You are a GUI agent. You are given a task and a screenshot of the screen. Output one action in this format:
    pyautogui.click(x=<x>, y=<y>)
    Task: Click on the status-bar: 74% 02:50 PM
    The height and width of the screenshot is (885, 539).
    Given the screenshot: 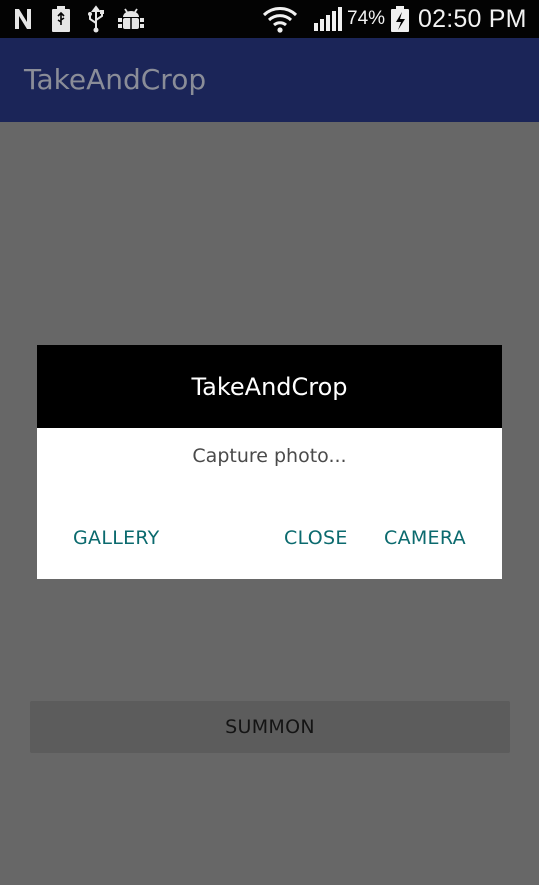 What is the action you would take?
    pyautogui.click(x=269, y=19)
    